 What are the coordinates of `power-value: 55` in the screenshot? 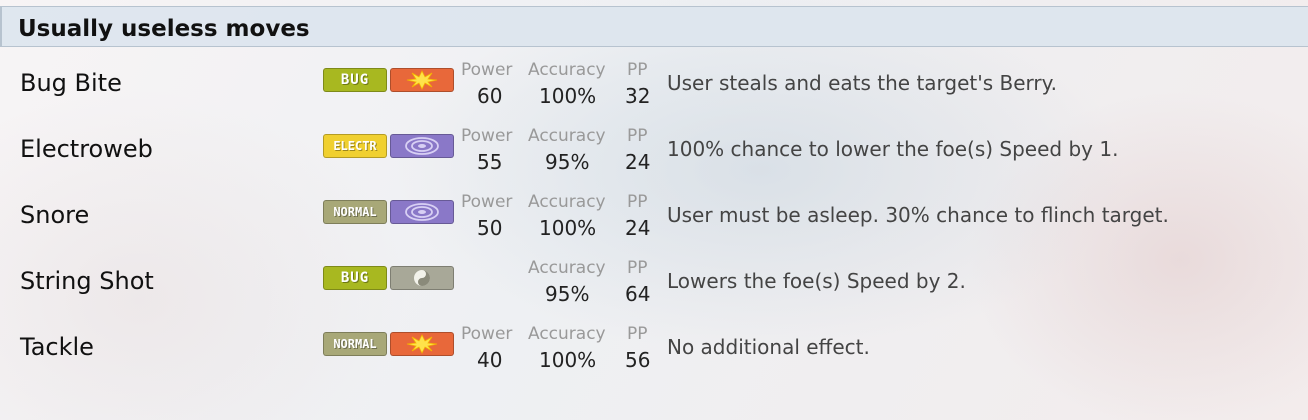 It's located at (490, 162).